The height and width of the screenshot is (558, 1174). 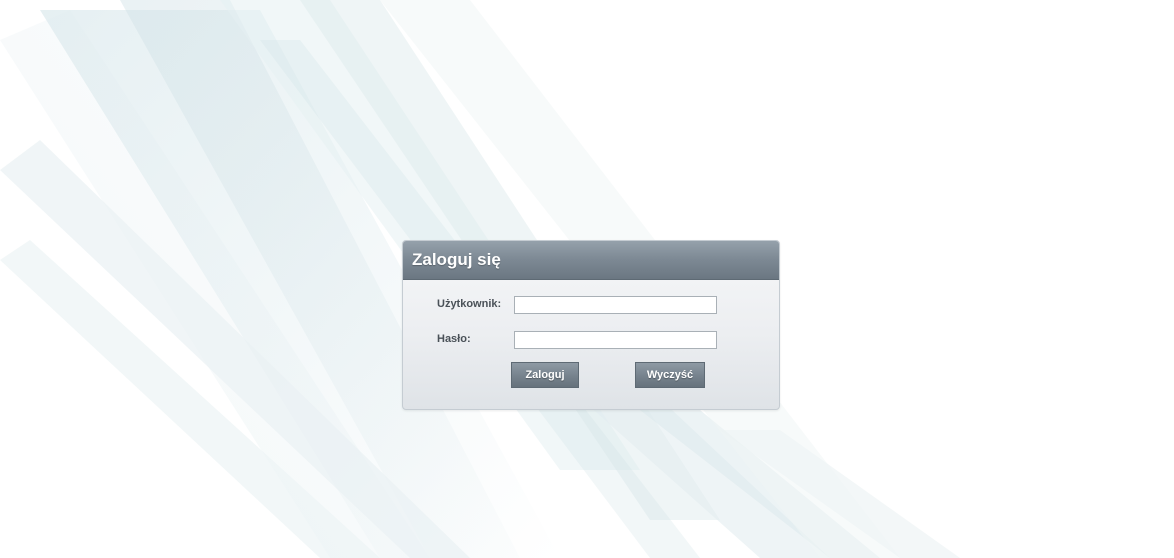 What do you see at coordinates (591, 260) in the screenshot?
I see `login-header: Zaloguj się` at bounding box center [591, 260].